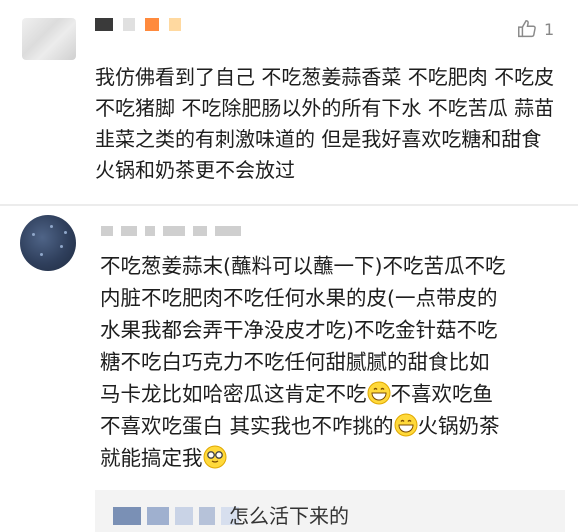  What do you see at coordinates (299, 298) in the screenshot?
I see `comment-2-line: 内脏不吃肥肉不吃任何水果的皮(一点带皮的` at bounding box center [299, 298].